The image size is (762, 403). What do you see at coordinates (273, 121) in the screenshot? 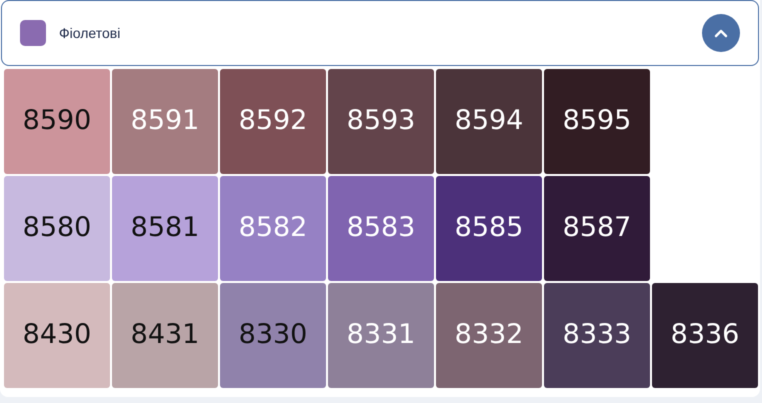
I see `color-tile: 8592` at bounding box center [273, 121].